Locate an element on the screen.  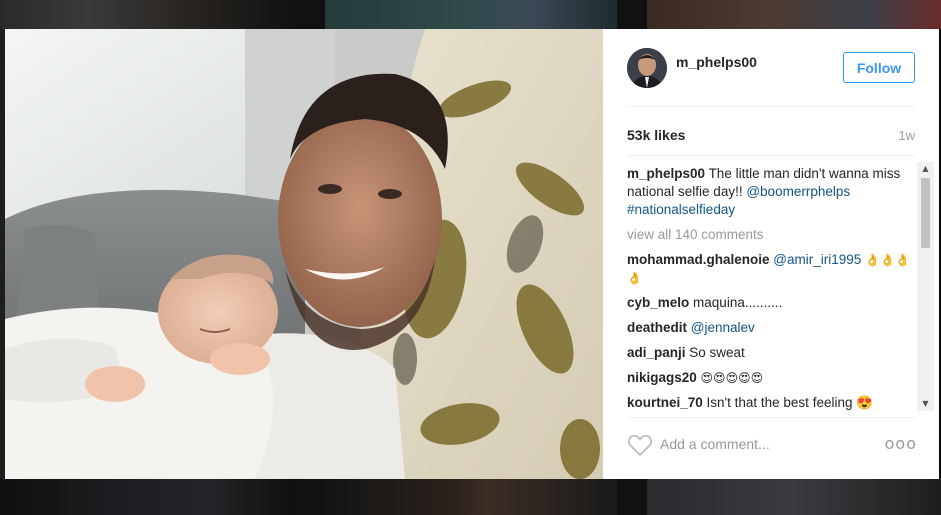
scroll-up-arrow-icon: ▲ is located at coordinates (925, 169).